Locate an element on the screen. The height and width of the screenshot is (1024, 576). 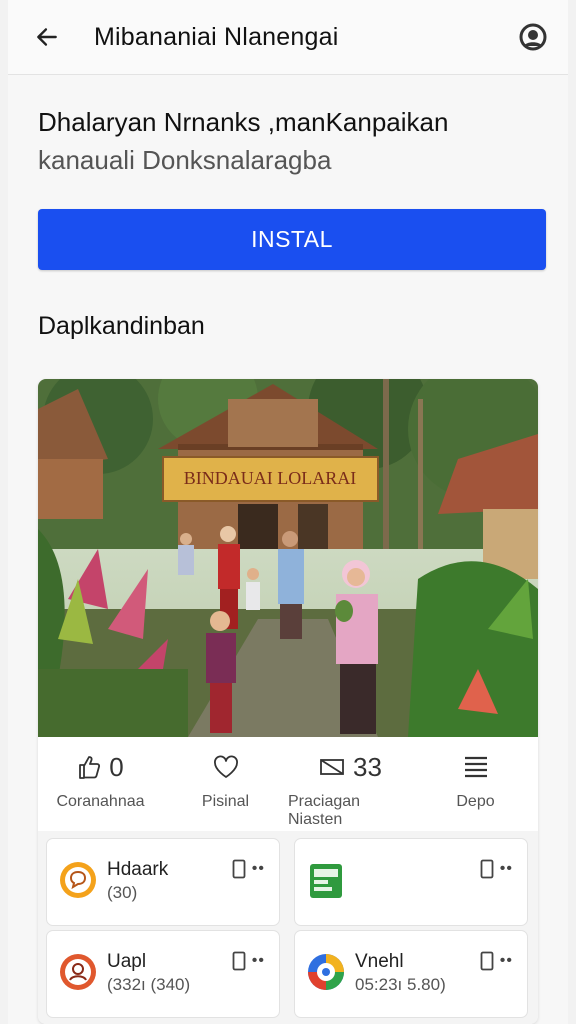
favorite-label: Pisinal is located at coordinates (225, 801).